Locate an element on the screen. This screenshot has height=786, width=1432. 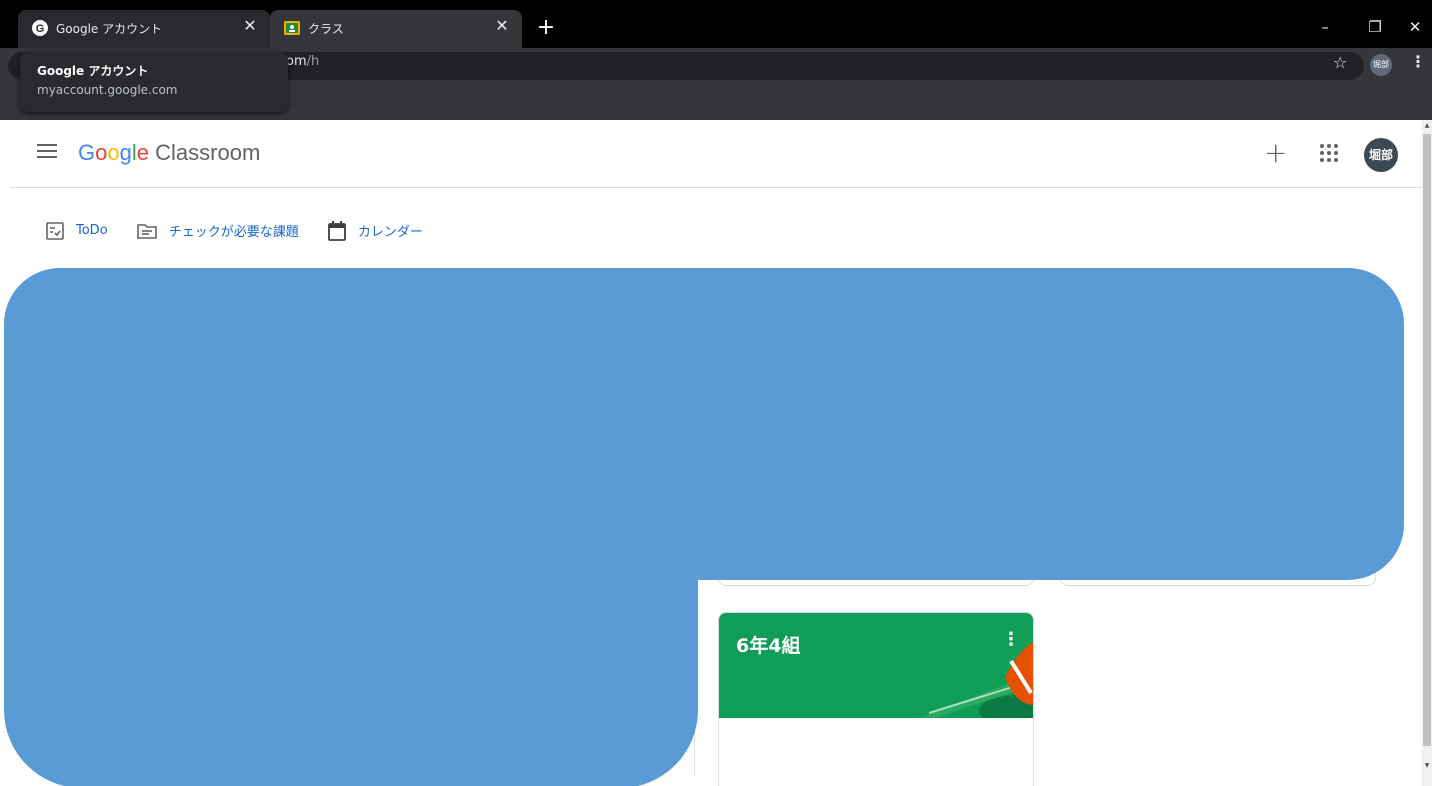
svg-text: G is located at coordinates (40, 29).